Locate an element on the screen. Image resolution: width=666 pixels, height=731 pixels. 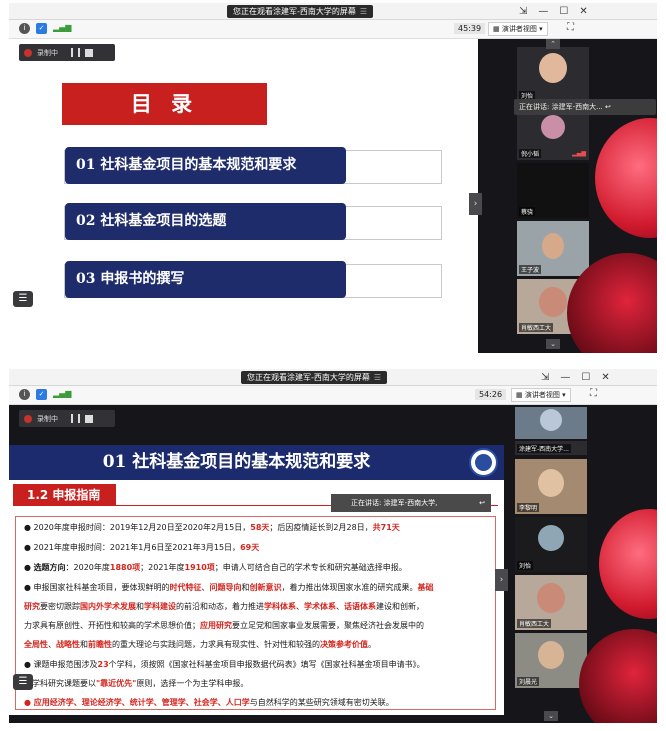
desktop-background is located at coordinates (618, 546).